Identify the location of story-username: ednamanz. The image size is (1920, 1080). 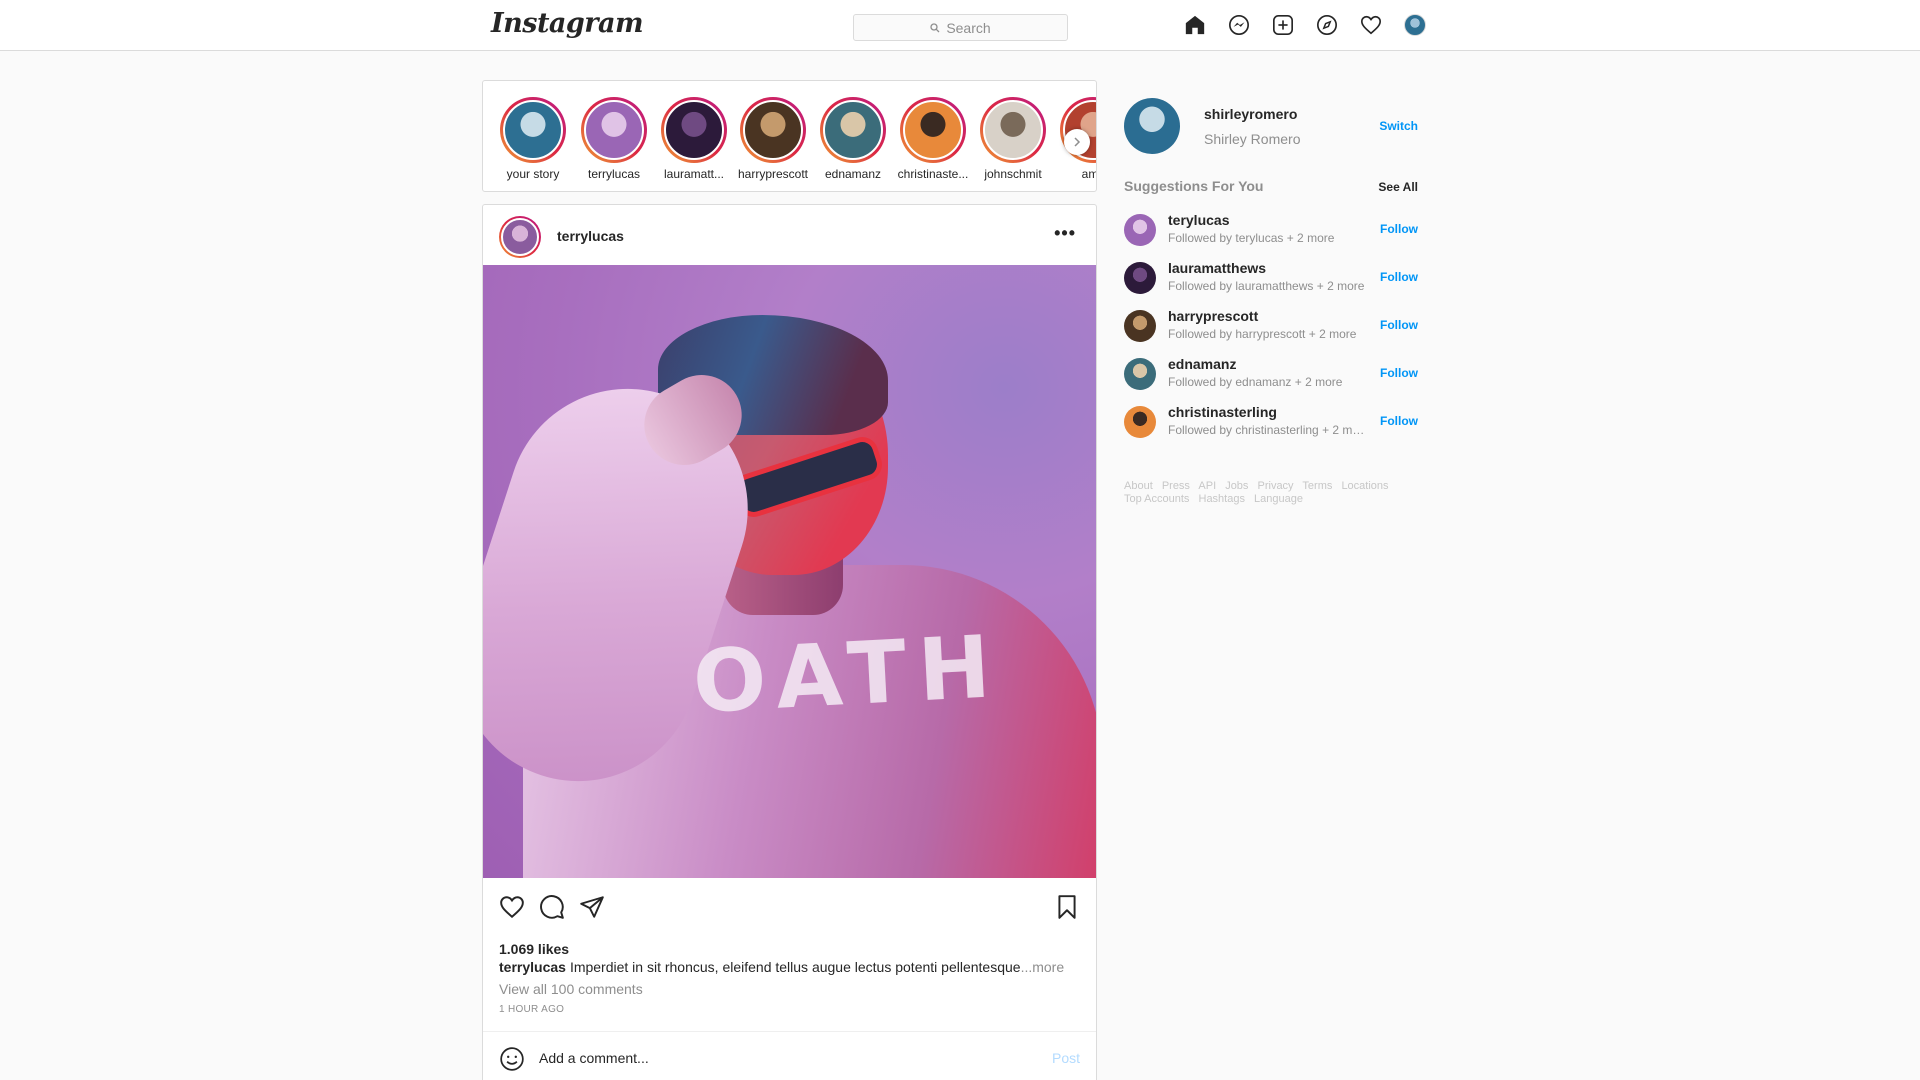
(853, 174).